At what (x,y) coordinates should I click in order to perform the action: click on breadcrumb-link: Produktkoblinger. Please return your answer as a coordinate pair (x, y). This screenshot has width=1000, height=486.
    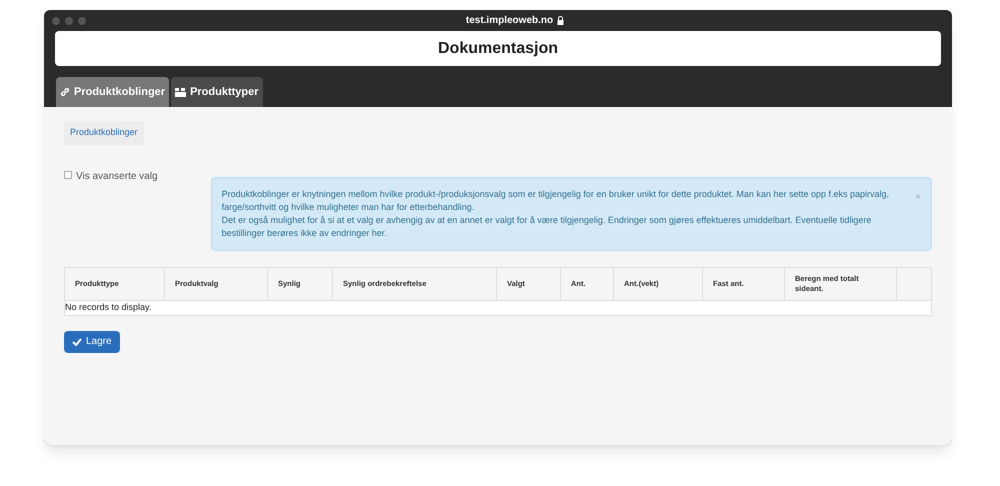
    Looking at the image, I should click on (104, 132).